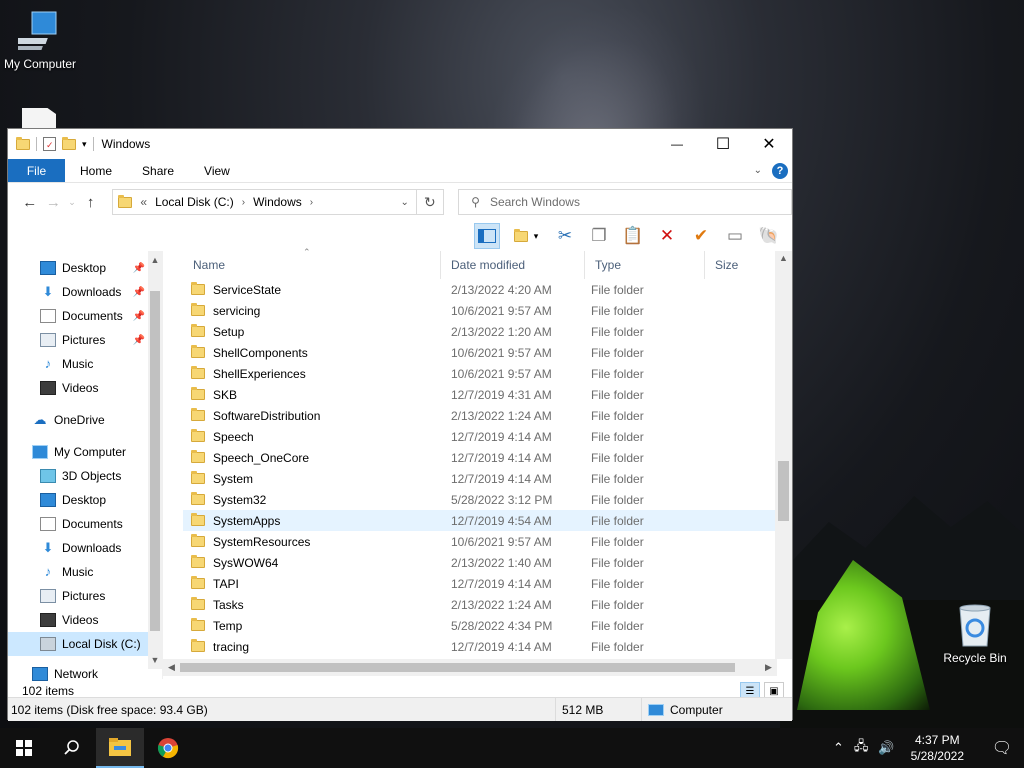 This screenshot has height=768, width=1024. What do you see at coordinates (405, 202) in the screenshot?
I see `chevron-down-icon: ⌄` at bounding box center [405, 202].